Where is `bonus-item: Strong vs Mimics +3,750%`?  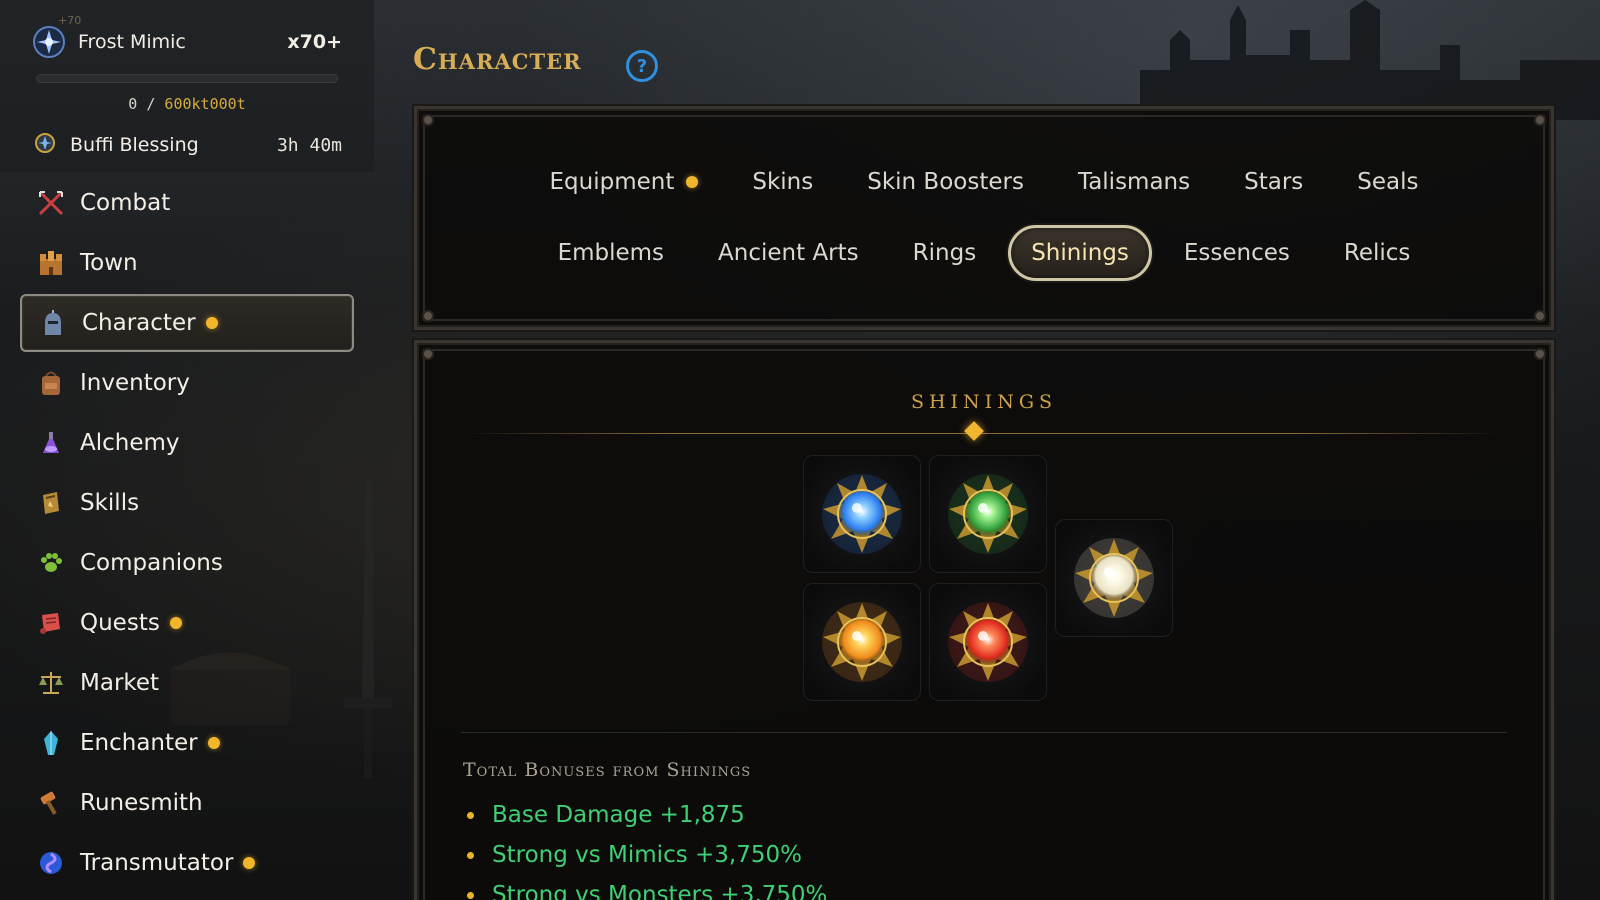
bonus-item: Strong vs Mimics +3,750% is located at coordinates (645, 855).